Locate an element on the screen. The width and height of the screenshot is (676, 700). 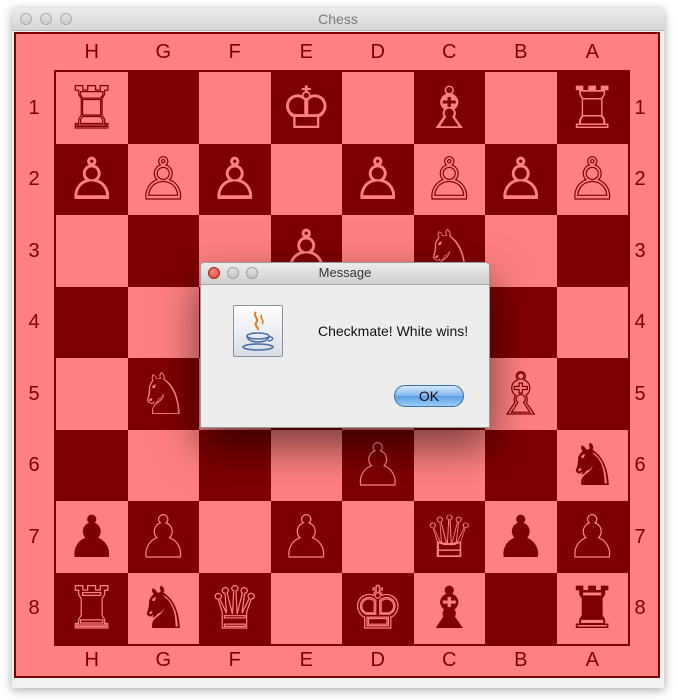
square-e6 is located at coordinates (306, 465).